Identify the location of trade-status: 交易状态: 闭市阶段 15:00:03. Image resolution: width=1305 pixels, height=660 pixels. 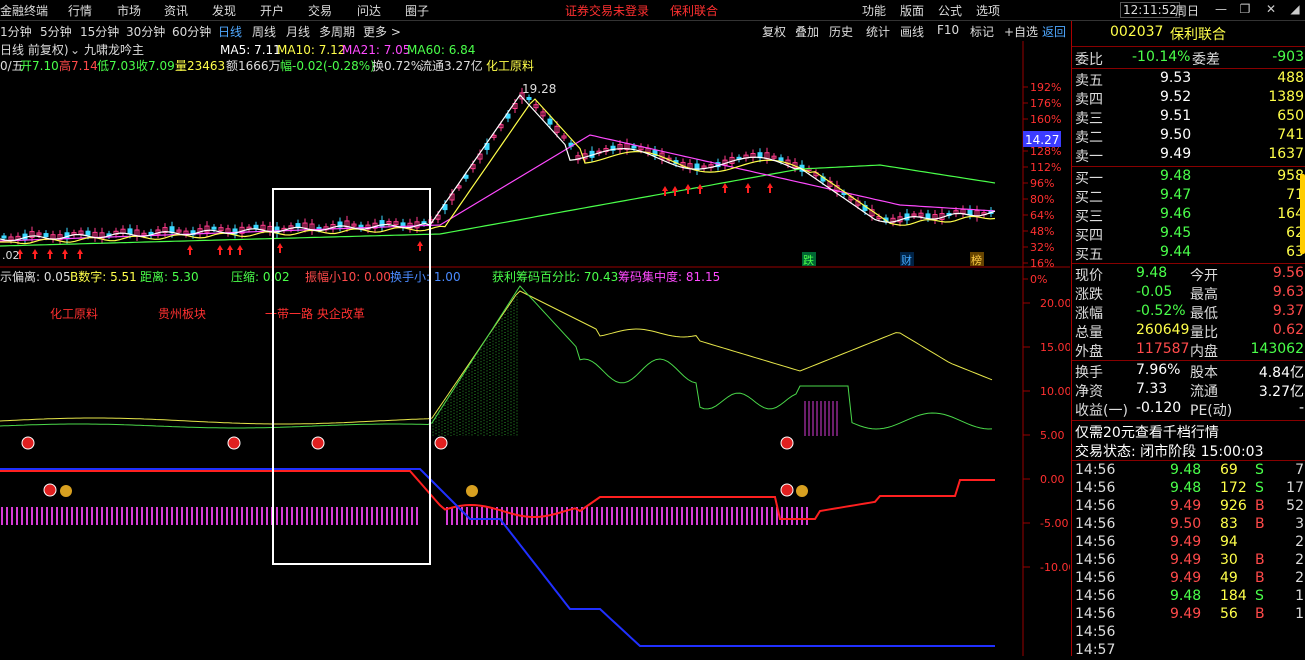
(1169, 452).